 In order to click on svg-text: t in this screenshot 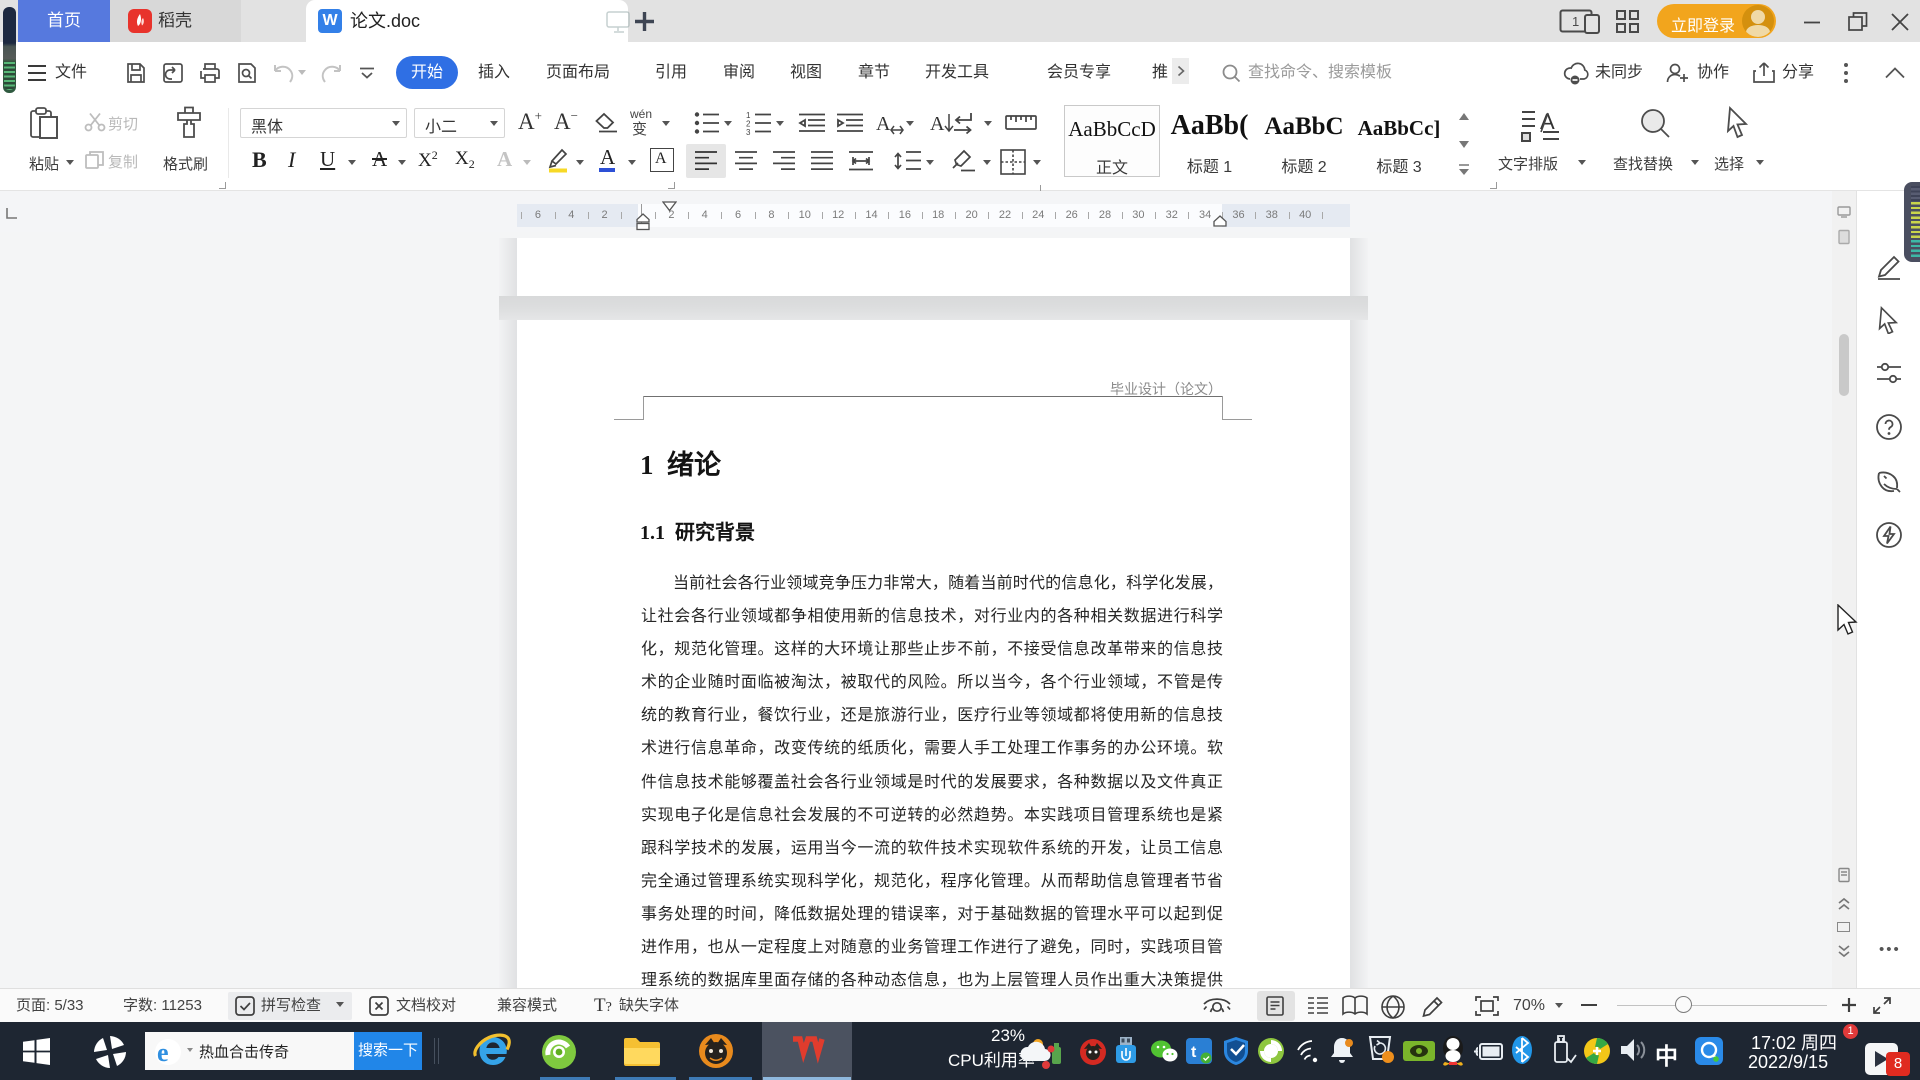, I will do `click(1194, 1052)`.